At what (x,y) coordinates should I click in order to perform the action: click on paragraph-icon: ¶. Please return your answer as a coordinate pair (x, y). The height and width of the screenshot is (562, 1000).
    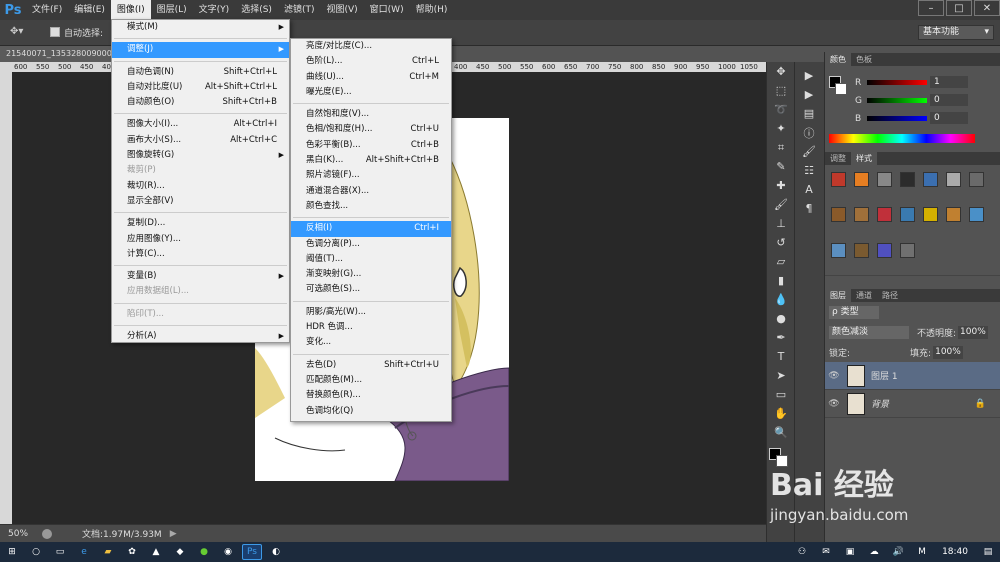
    Looking at the image, I should click on (809, 208).